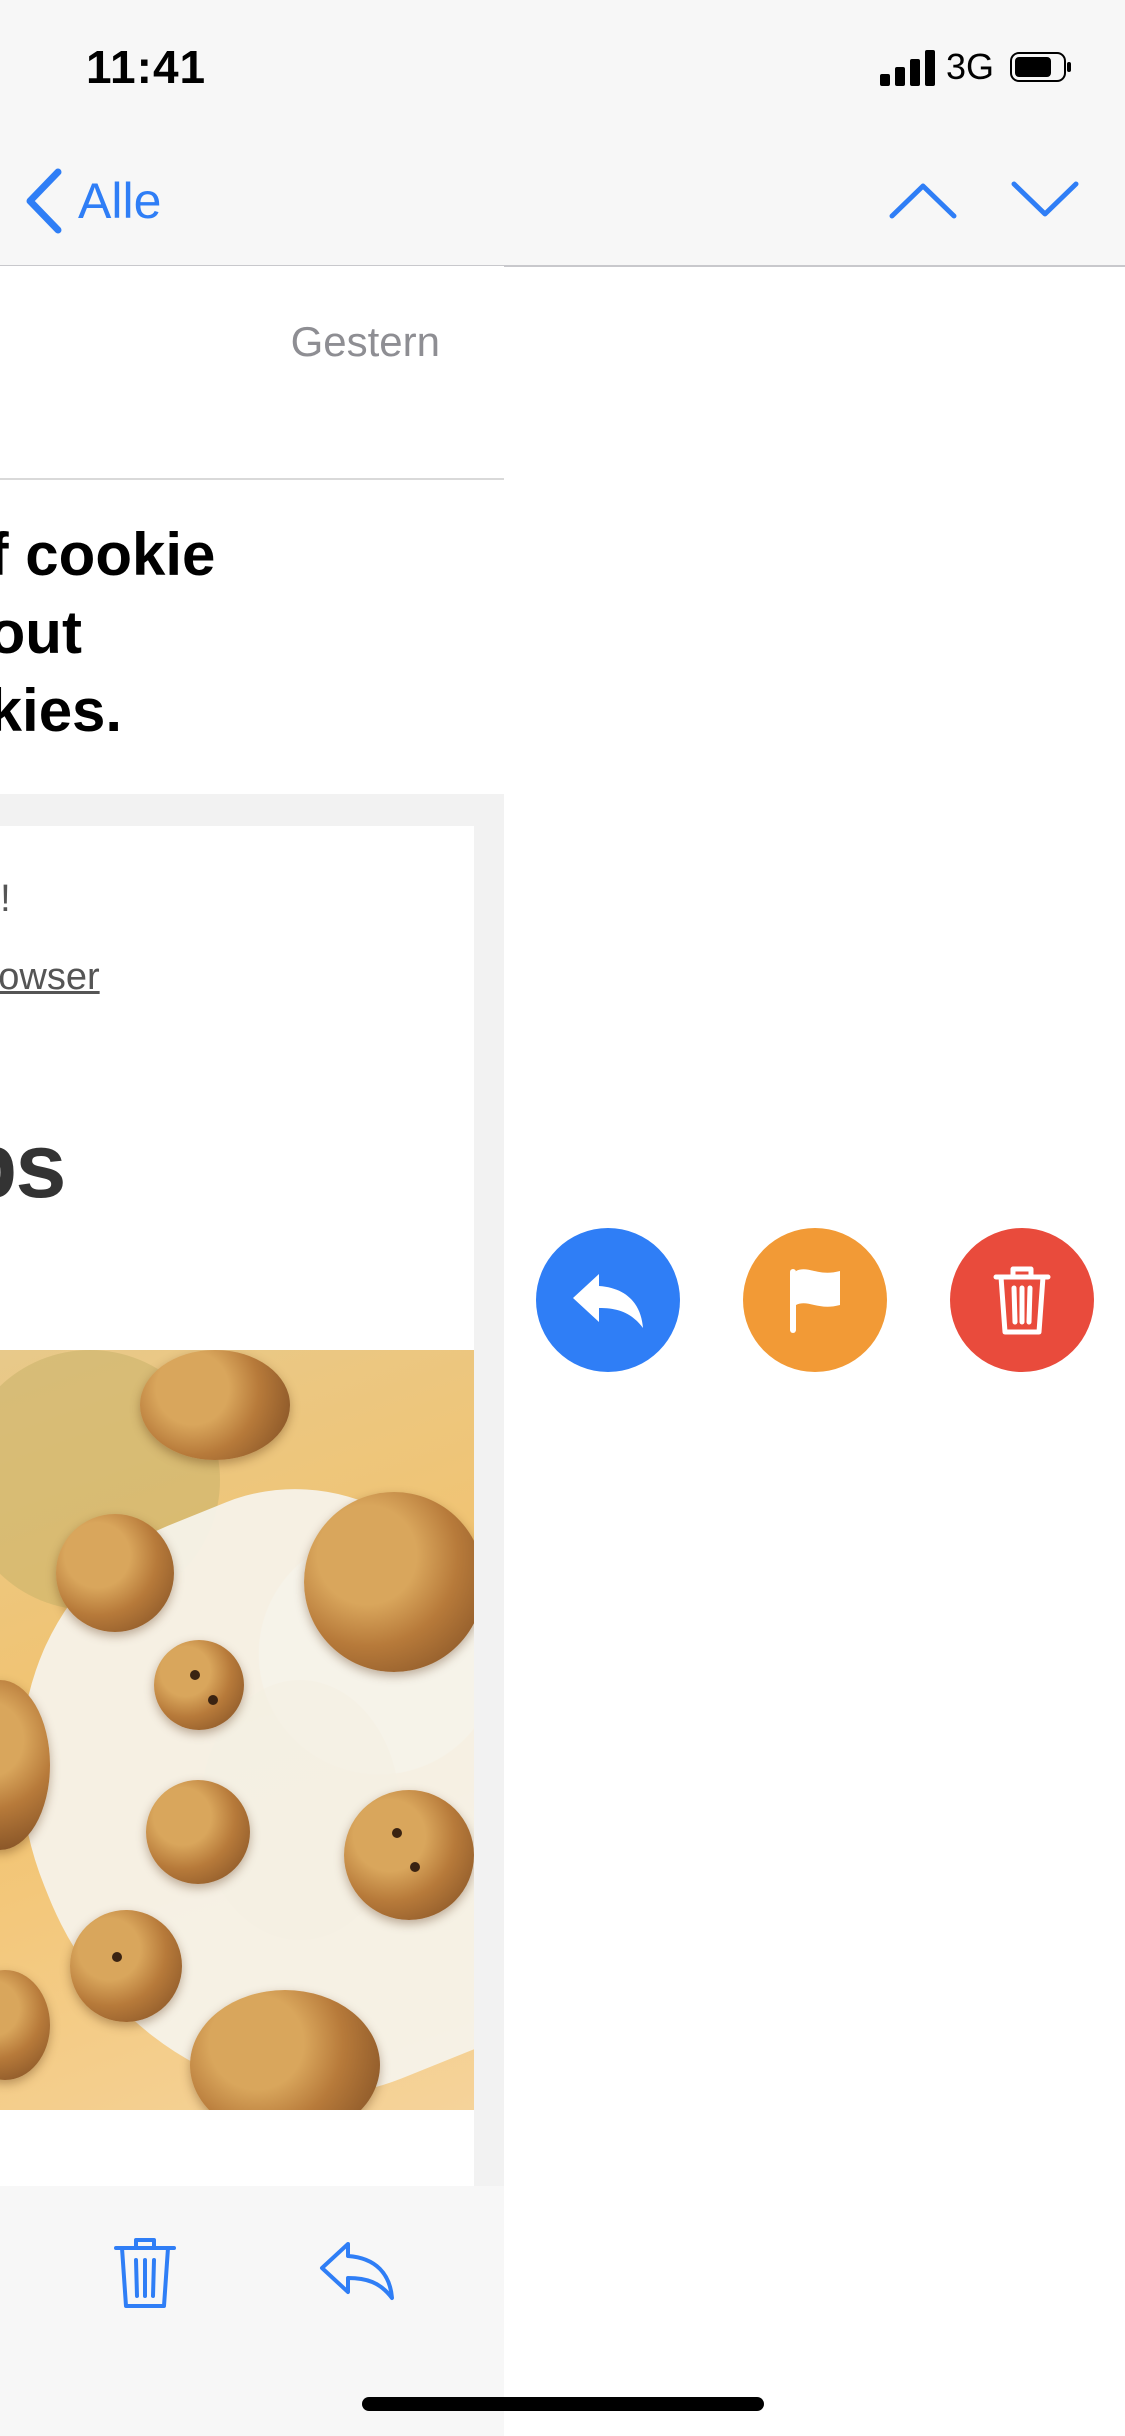 This screenshot has height=2436, width=1125. I want to click on reply-action-button, so click(608, 1300).